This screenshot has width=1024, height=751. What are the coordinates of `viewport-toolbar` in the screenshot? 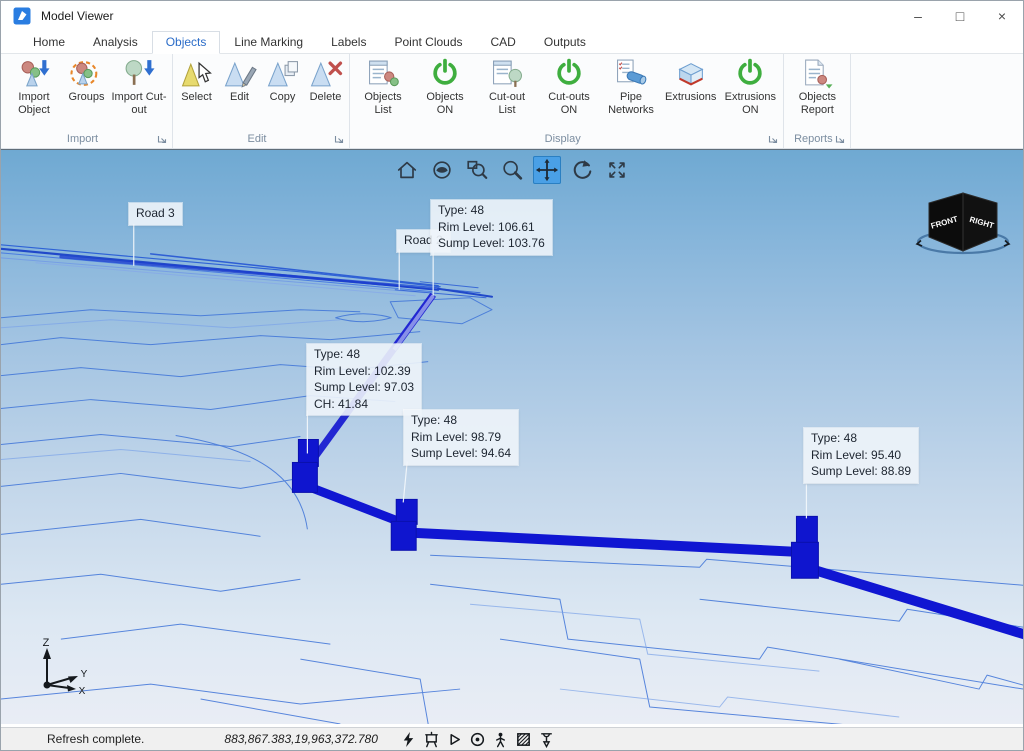 It's located at (512, 170).